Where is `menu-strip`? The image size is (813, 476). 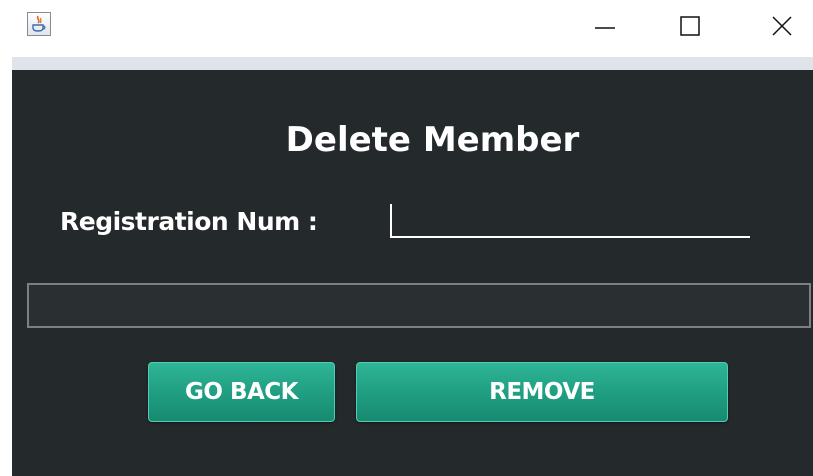
menu-strip is located at coordinates (412, 63).